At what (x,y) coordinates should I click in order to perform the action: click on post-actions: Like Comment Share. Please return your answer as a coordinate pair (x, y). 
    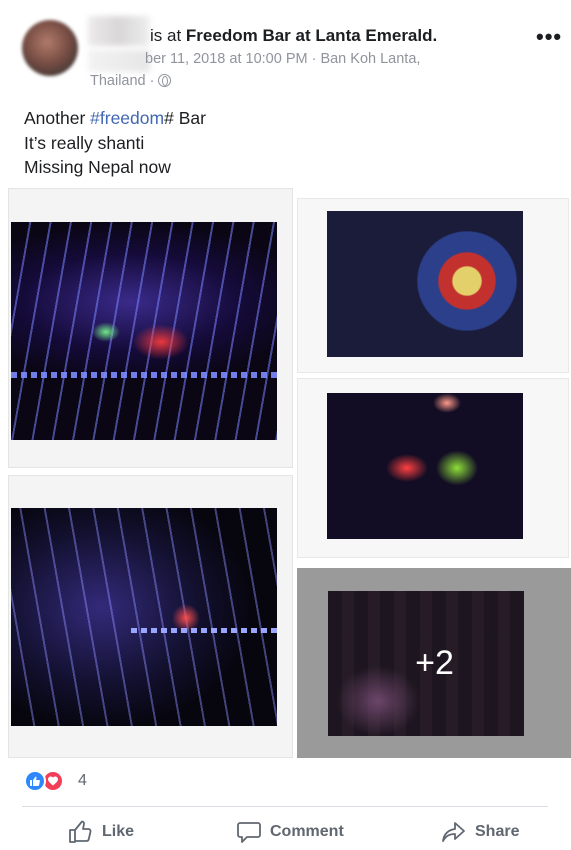
    Looking at the image, I should click on (285, 830).